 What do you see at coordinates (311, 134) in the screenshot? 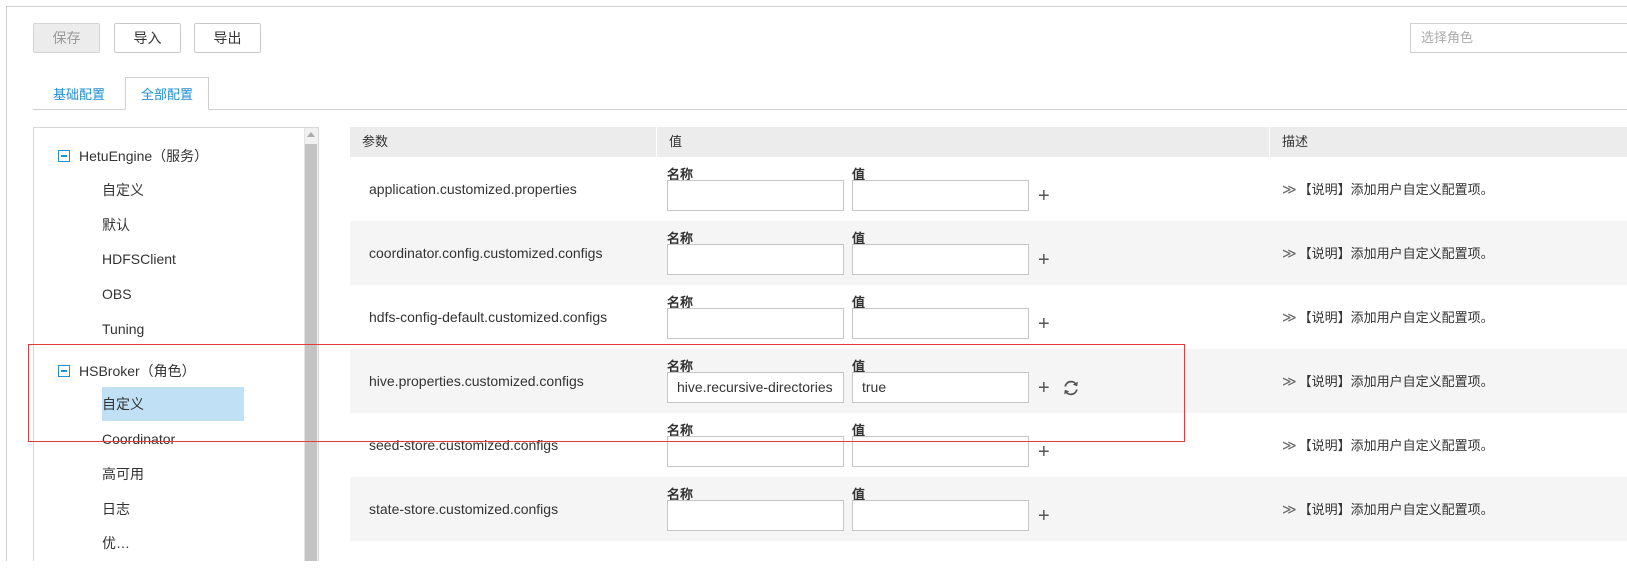
I see `scroll-up-arrow-icon` at bounding box center [311, 134].